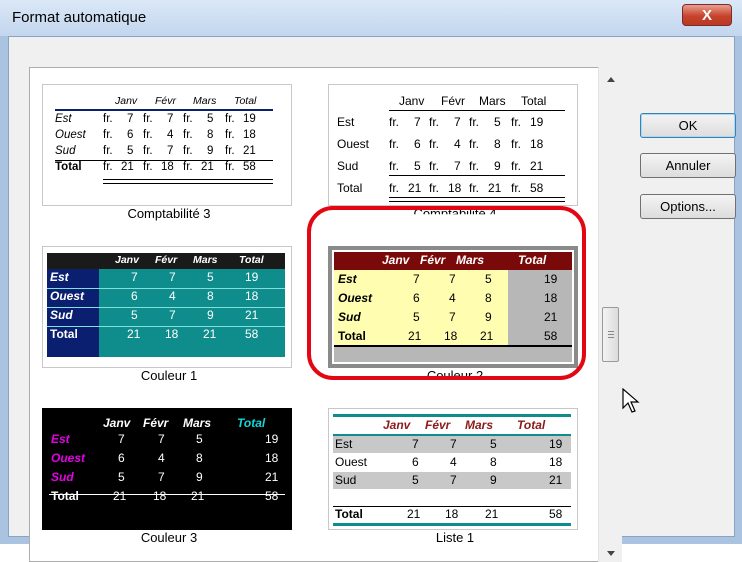  What do you see at coordinates (164, 160) in the screenshot?
I see `total-top-line` at bounding box center [164, 160].